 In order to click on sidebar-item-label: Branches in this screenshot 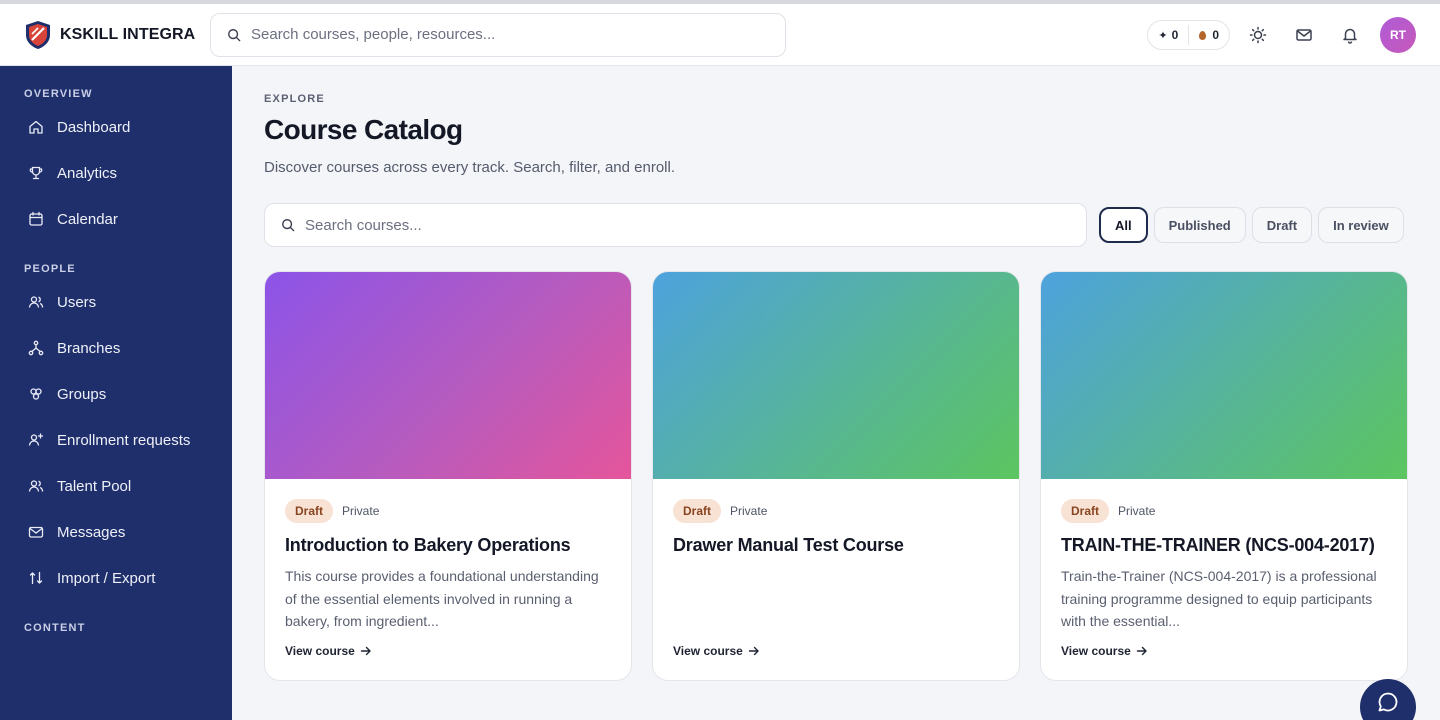, I will do `click(89, 348)`.